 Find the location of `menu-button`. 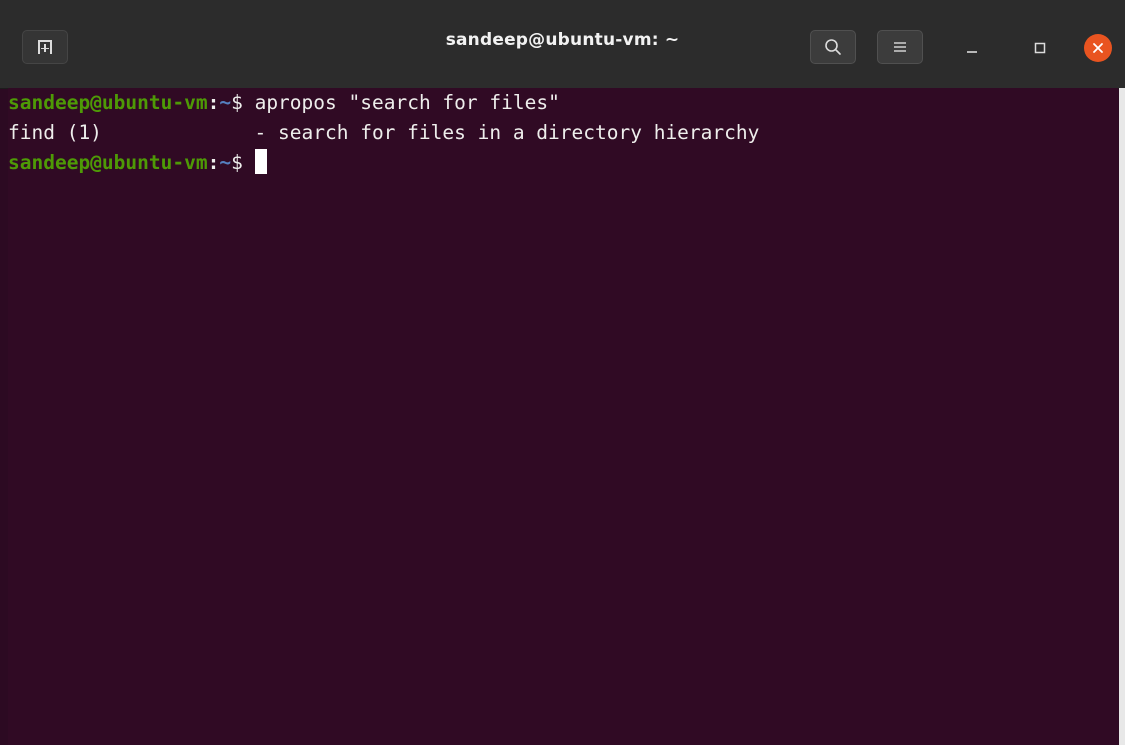

menu-button is located at coordinates (900, 47).